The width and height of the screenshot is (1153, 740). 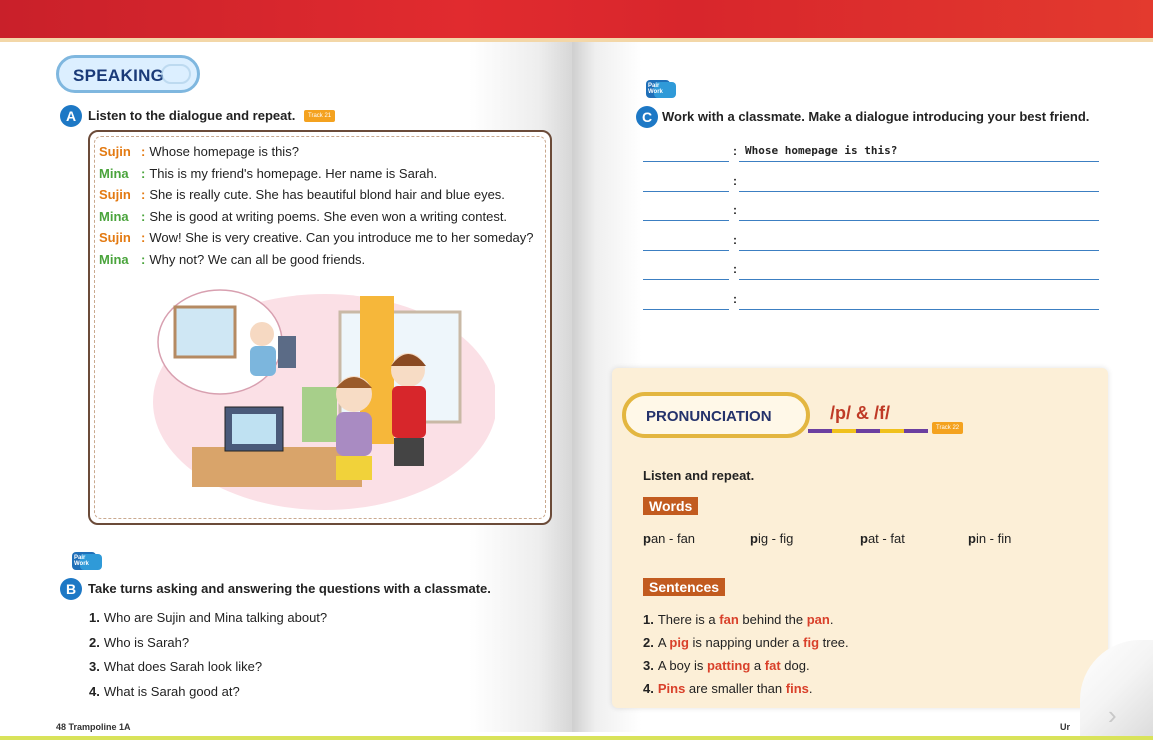 I want to click on section-b-badge: B, so click(x=71, y=589).